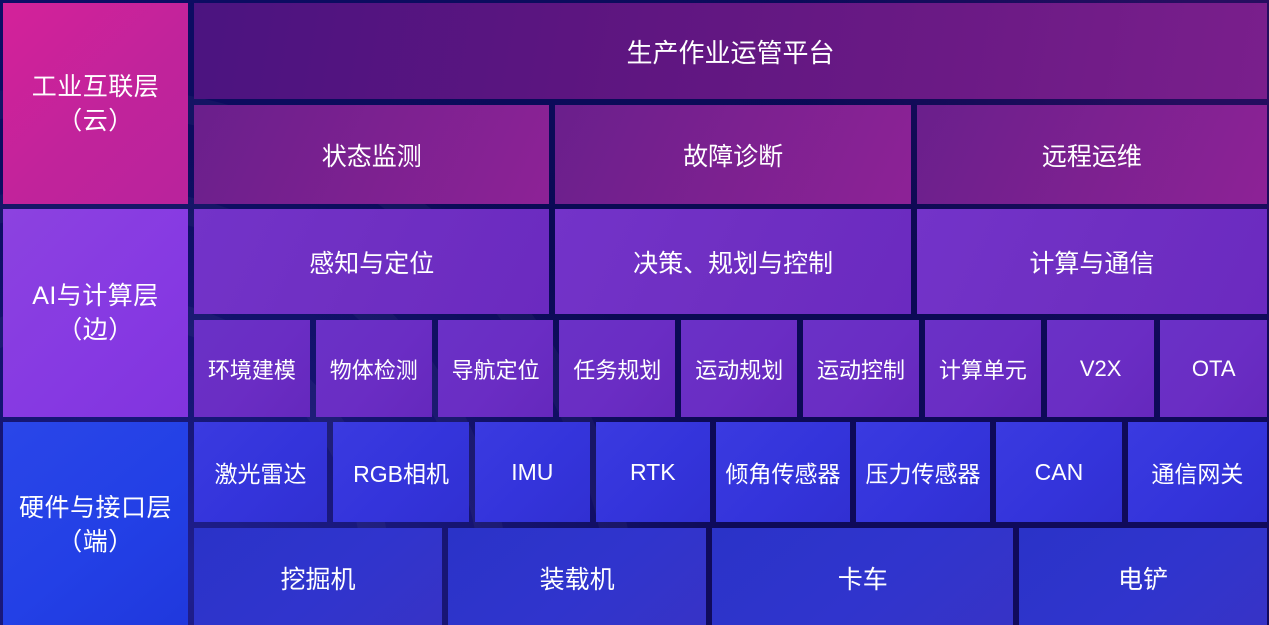 This screenshot has height=625, width=1269. Describe the element at coordinates (401, 472) in the screenshot. I see `node-rgb-camera: RGB相机` at that location.